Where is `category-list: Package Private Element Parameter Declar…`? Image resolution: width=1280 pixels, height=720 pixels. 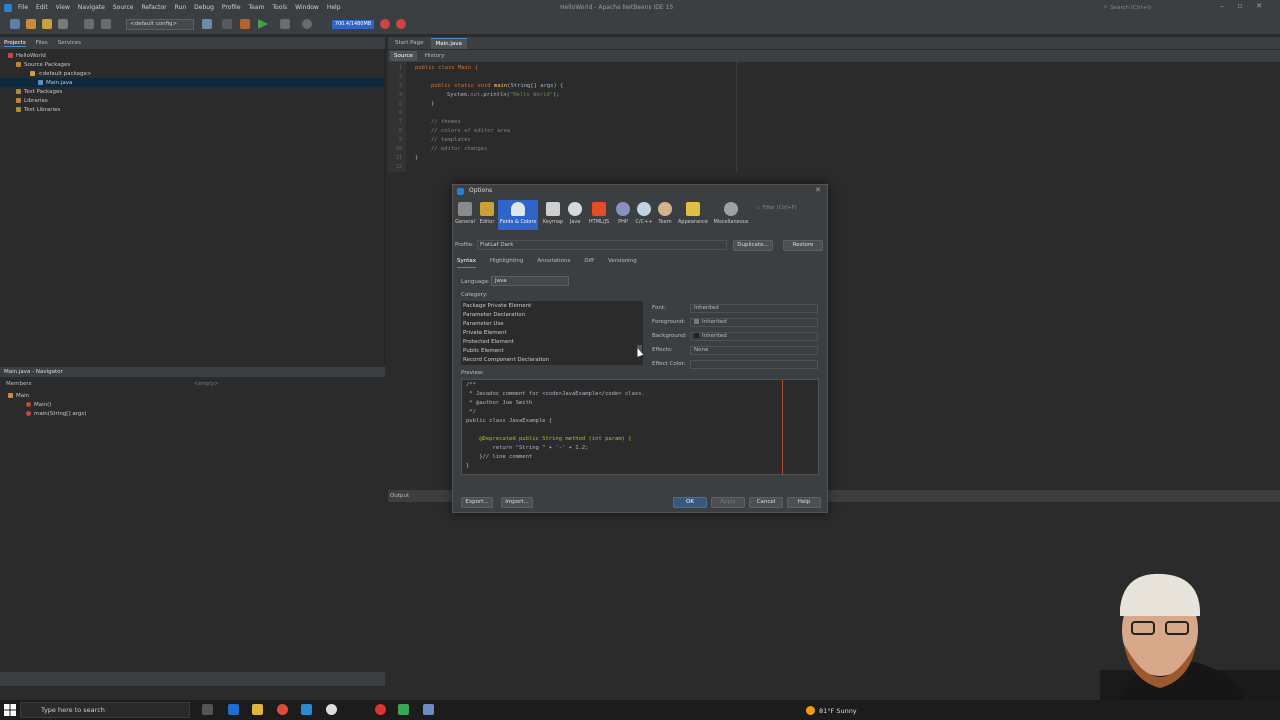 category-list: Package Private Element Parameter Declar… is located at coordinates (552, 333).